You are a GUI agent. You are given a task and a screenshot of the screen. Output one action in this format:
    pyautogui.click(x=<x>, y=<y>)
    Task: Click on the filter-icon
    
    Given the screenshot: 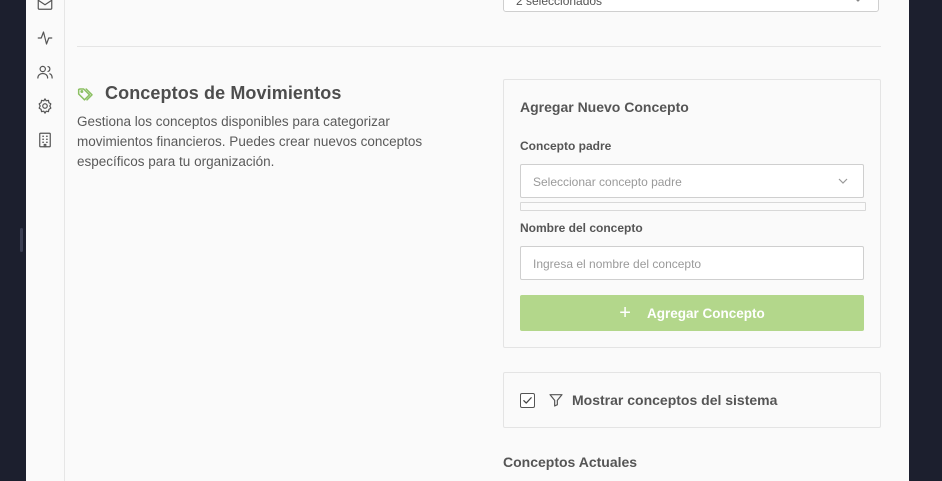 What is the action you would take?
    pyautogui.click(x=556, y=400)
    